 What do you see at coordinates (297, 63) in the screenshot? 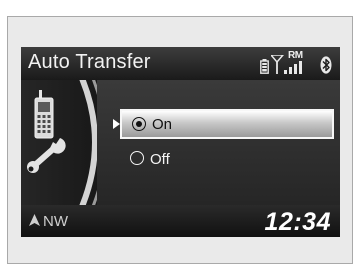
I see `status-icons: RM` at bounding box center [297, 63].